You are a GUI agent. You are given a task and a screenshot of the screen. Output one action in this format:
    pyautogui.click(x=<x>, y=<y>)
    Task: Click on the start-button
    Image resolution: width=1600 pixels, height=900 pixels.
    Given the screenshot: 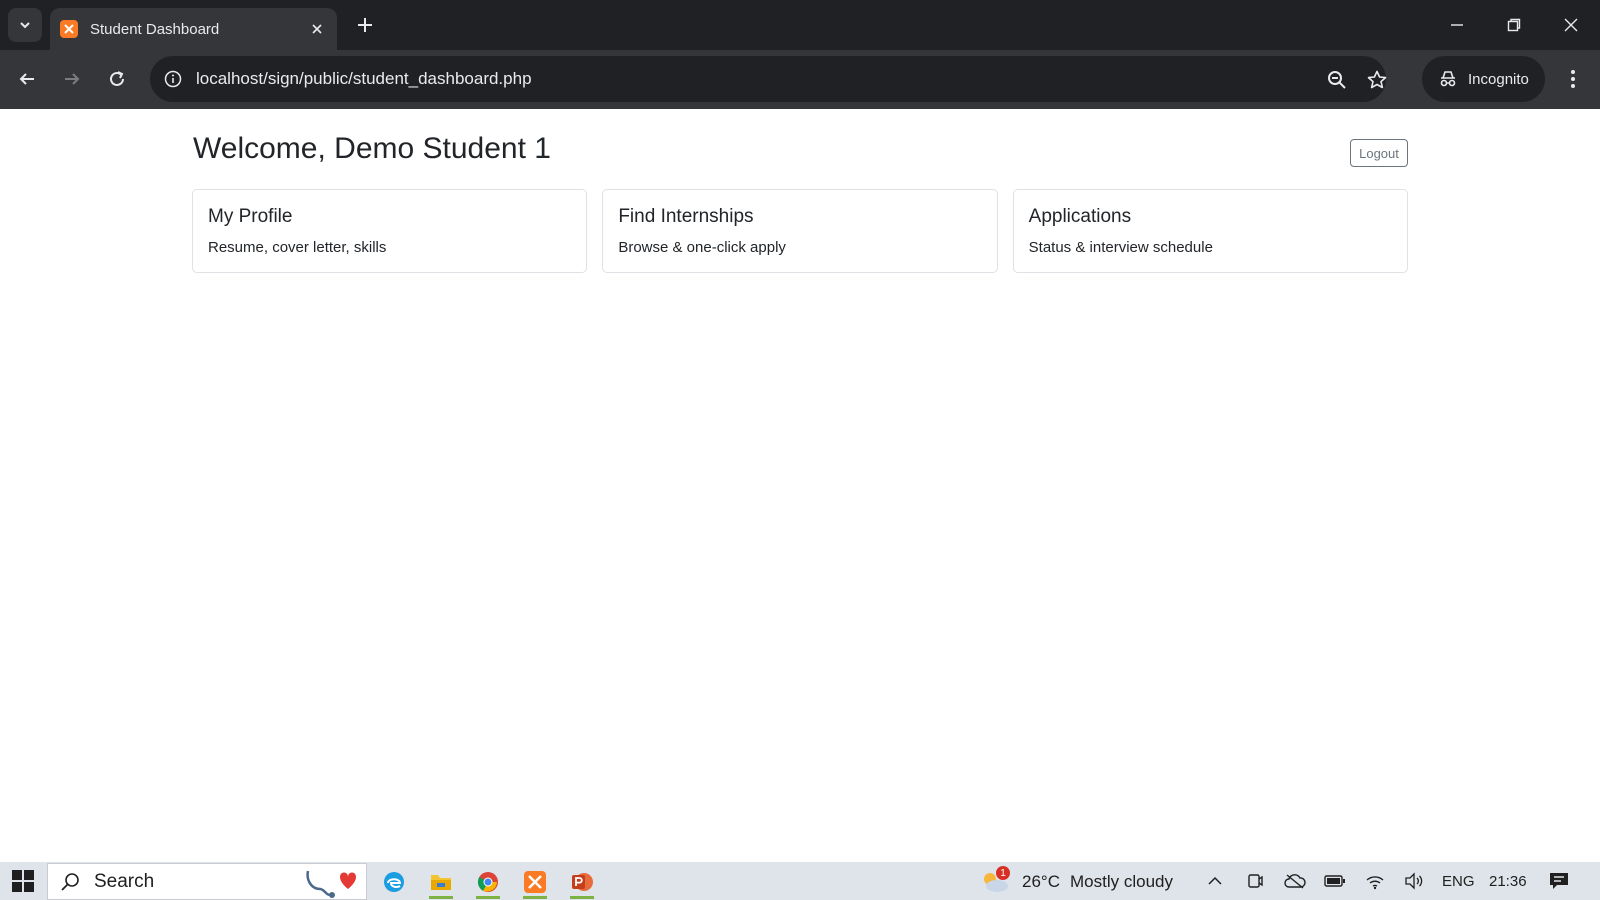 What is the action you would take?
    pyautogui.click(x=23, y=881)
    